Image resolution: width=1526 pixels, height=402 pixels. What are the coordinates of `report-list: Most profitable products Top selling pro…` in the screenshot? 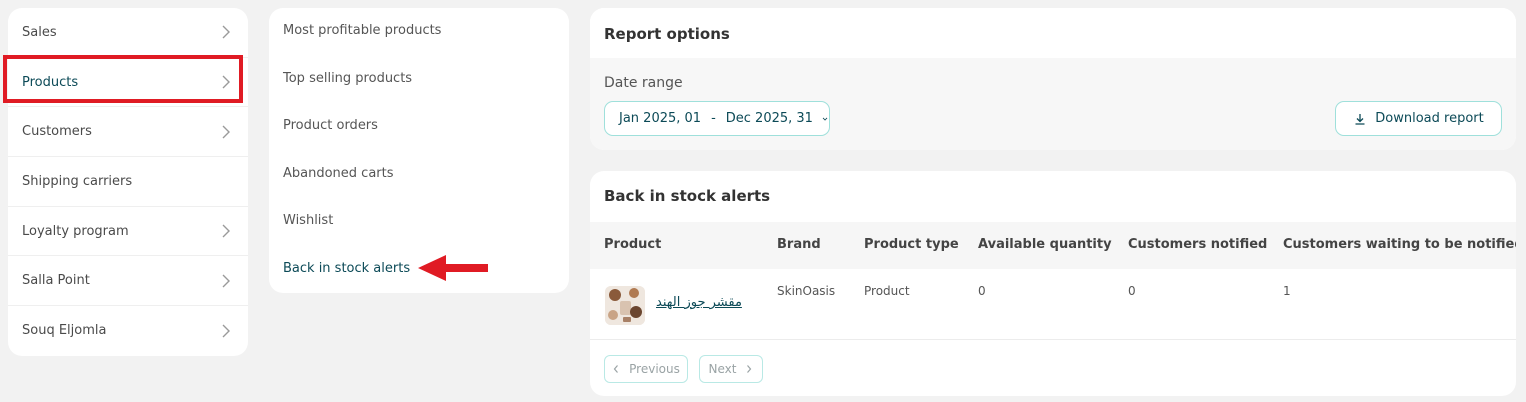 It's located at (419, 150).